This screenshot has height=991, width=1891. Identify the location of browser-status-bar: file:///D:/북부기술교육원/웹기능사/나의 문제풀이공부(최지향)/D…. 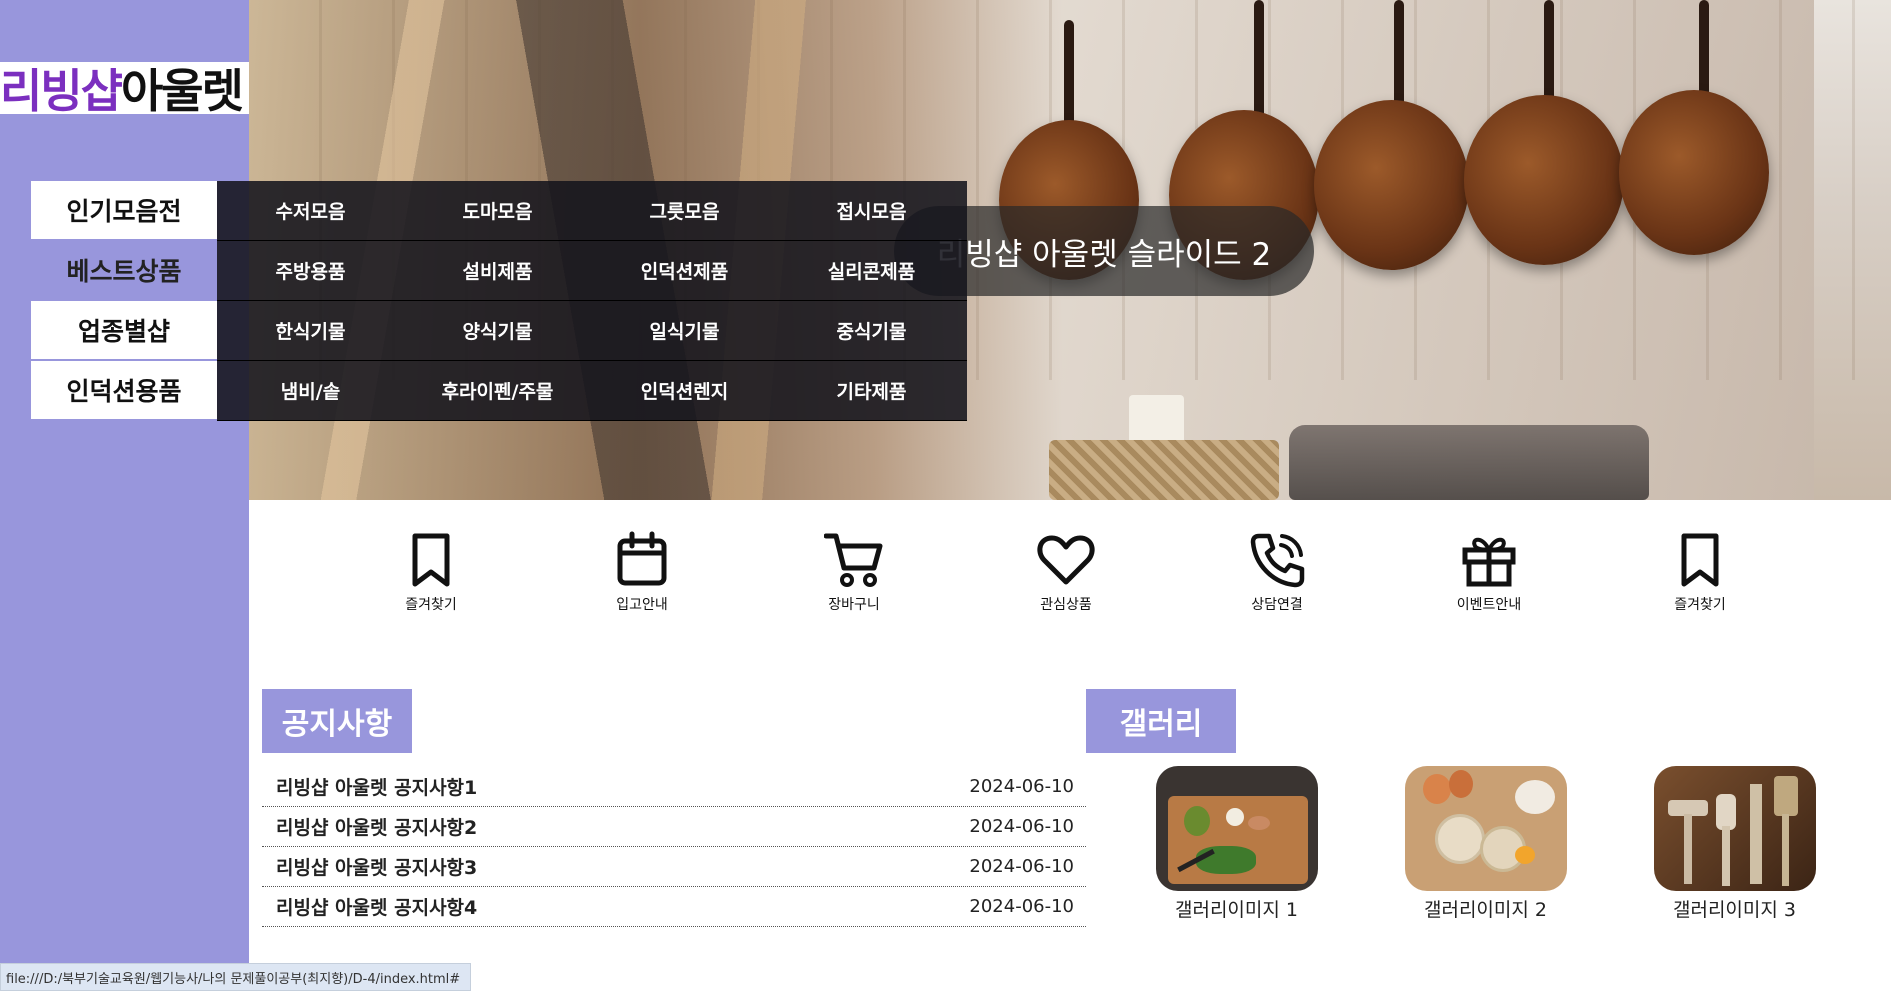
(236, 977).